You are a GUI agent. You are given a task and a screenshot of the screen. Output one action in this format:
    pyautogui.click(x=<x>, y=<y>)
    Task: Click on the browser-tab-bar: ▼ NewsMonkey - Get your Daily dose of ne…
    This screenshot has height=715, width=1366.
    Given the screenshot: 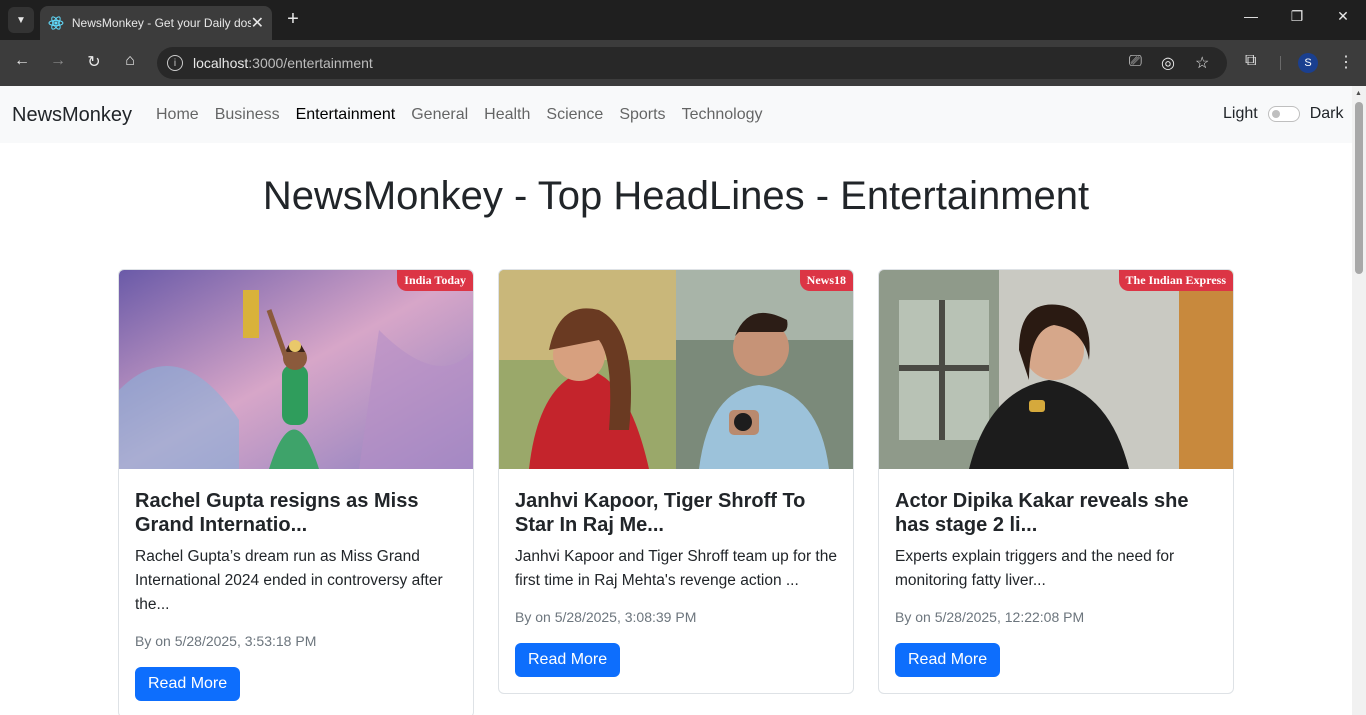 What is the action you would take?
    pyautogui.click(x=683, y=20)
    